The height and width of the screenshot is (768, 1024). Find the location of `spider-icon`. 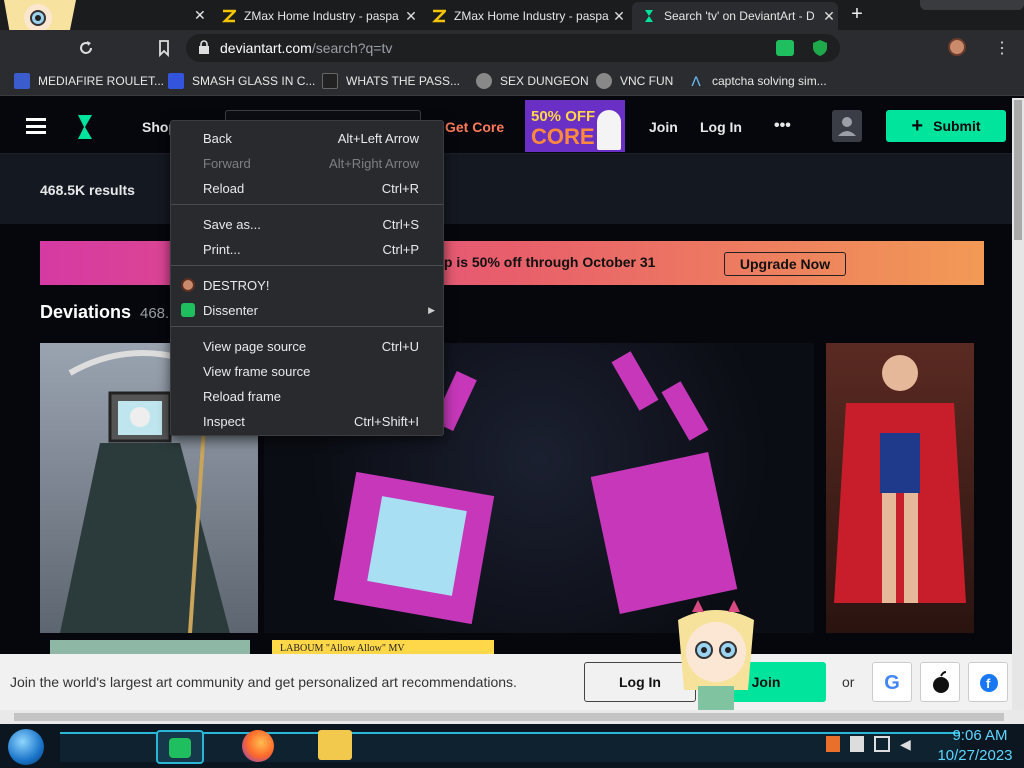

spider-icon is located at coordinates (484, 81).